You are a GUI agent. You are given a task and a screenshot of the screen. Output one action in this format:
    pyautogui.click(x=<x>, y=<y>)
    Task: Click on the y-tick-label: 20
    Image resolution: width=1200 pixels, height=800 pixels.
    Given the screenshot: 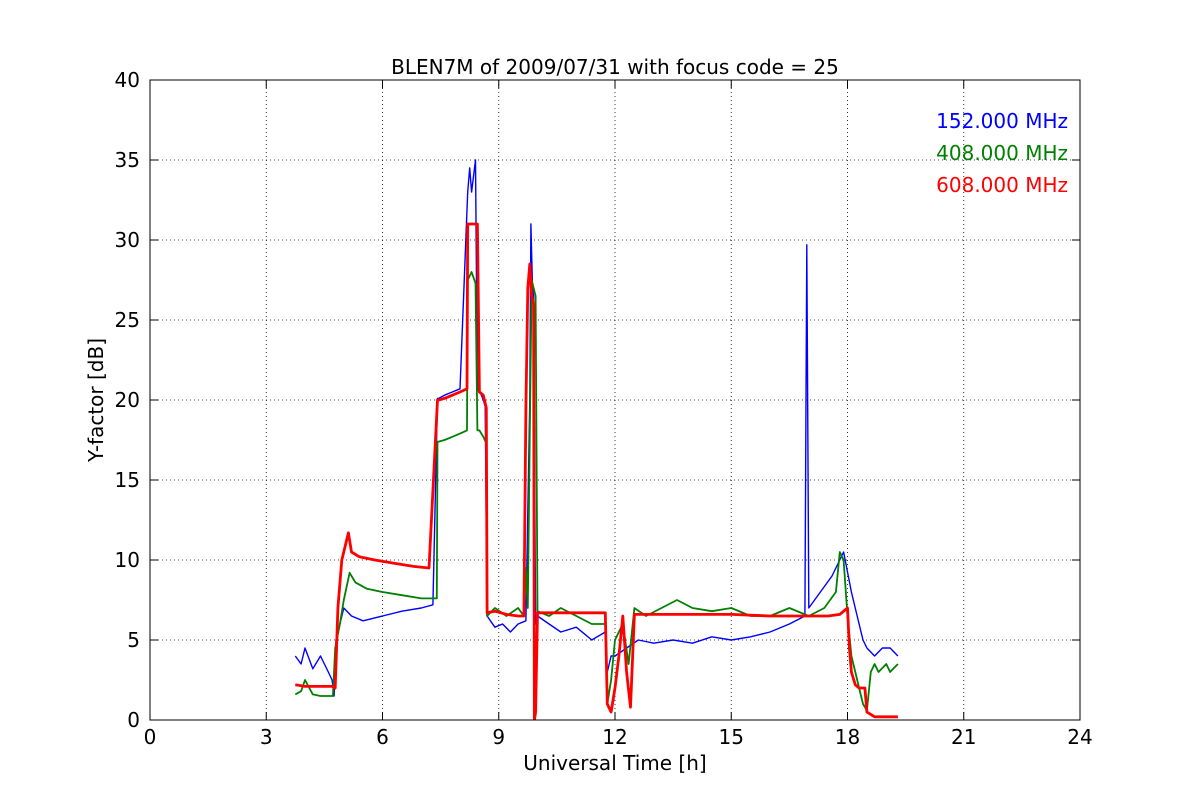 What is the action you would take?
    pyautogui.click(x=127, y=400)
    